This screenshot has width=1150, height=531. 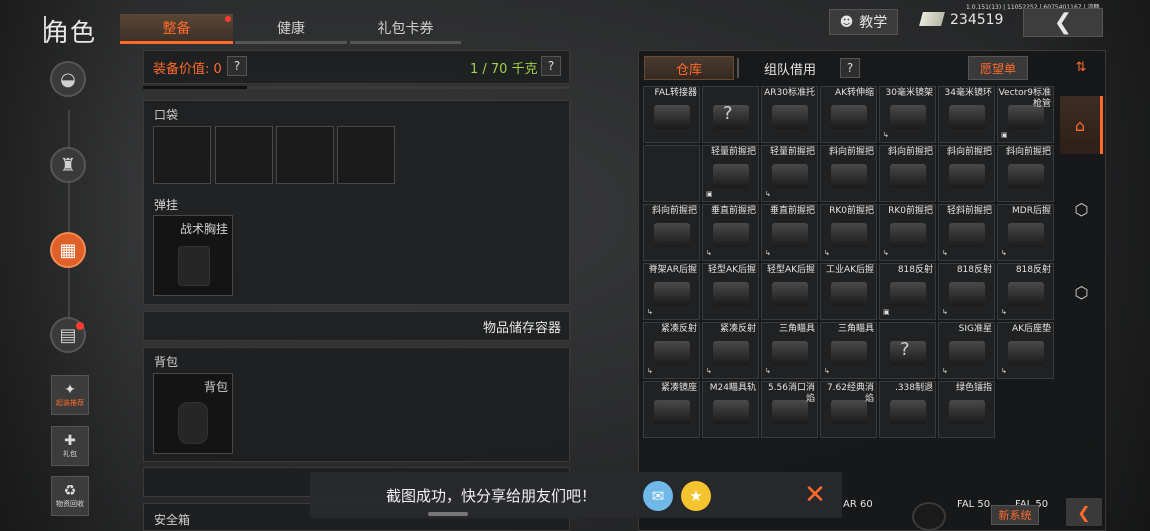 What do you see at coordinates (907, 114) in the screenshot?
I see `item-cell: 30毫米镜架 ↳` at bounding box center [907, 114].